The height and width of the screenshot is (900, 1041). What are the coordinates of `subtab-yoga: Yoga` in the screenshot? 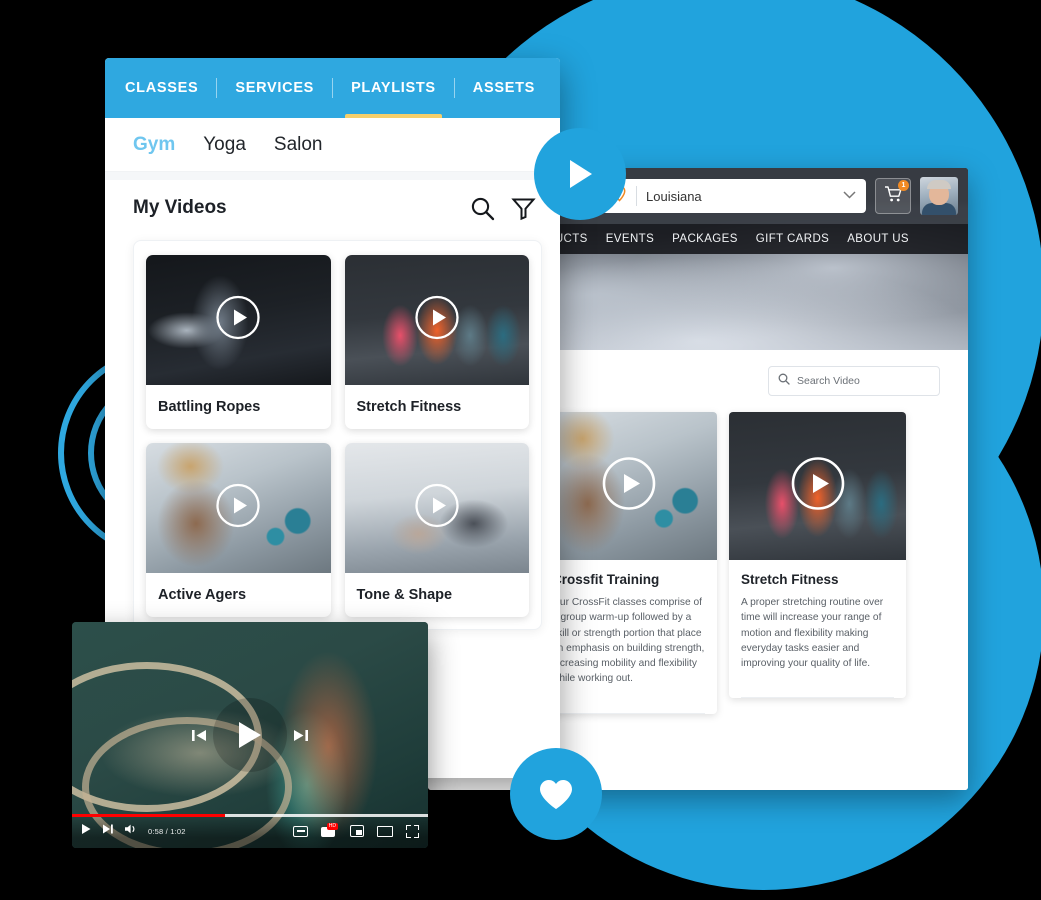 It's located at (224, 145).